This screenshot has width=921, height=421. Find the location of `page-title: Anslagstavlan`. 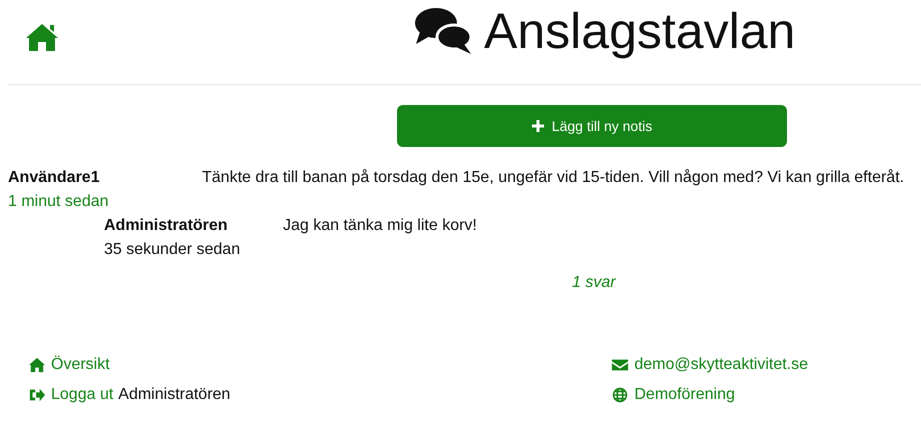

page-title: Anslagstavlan is located at coordinates (640, 31).